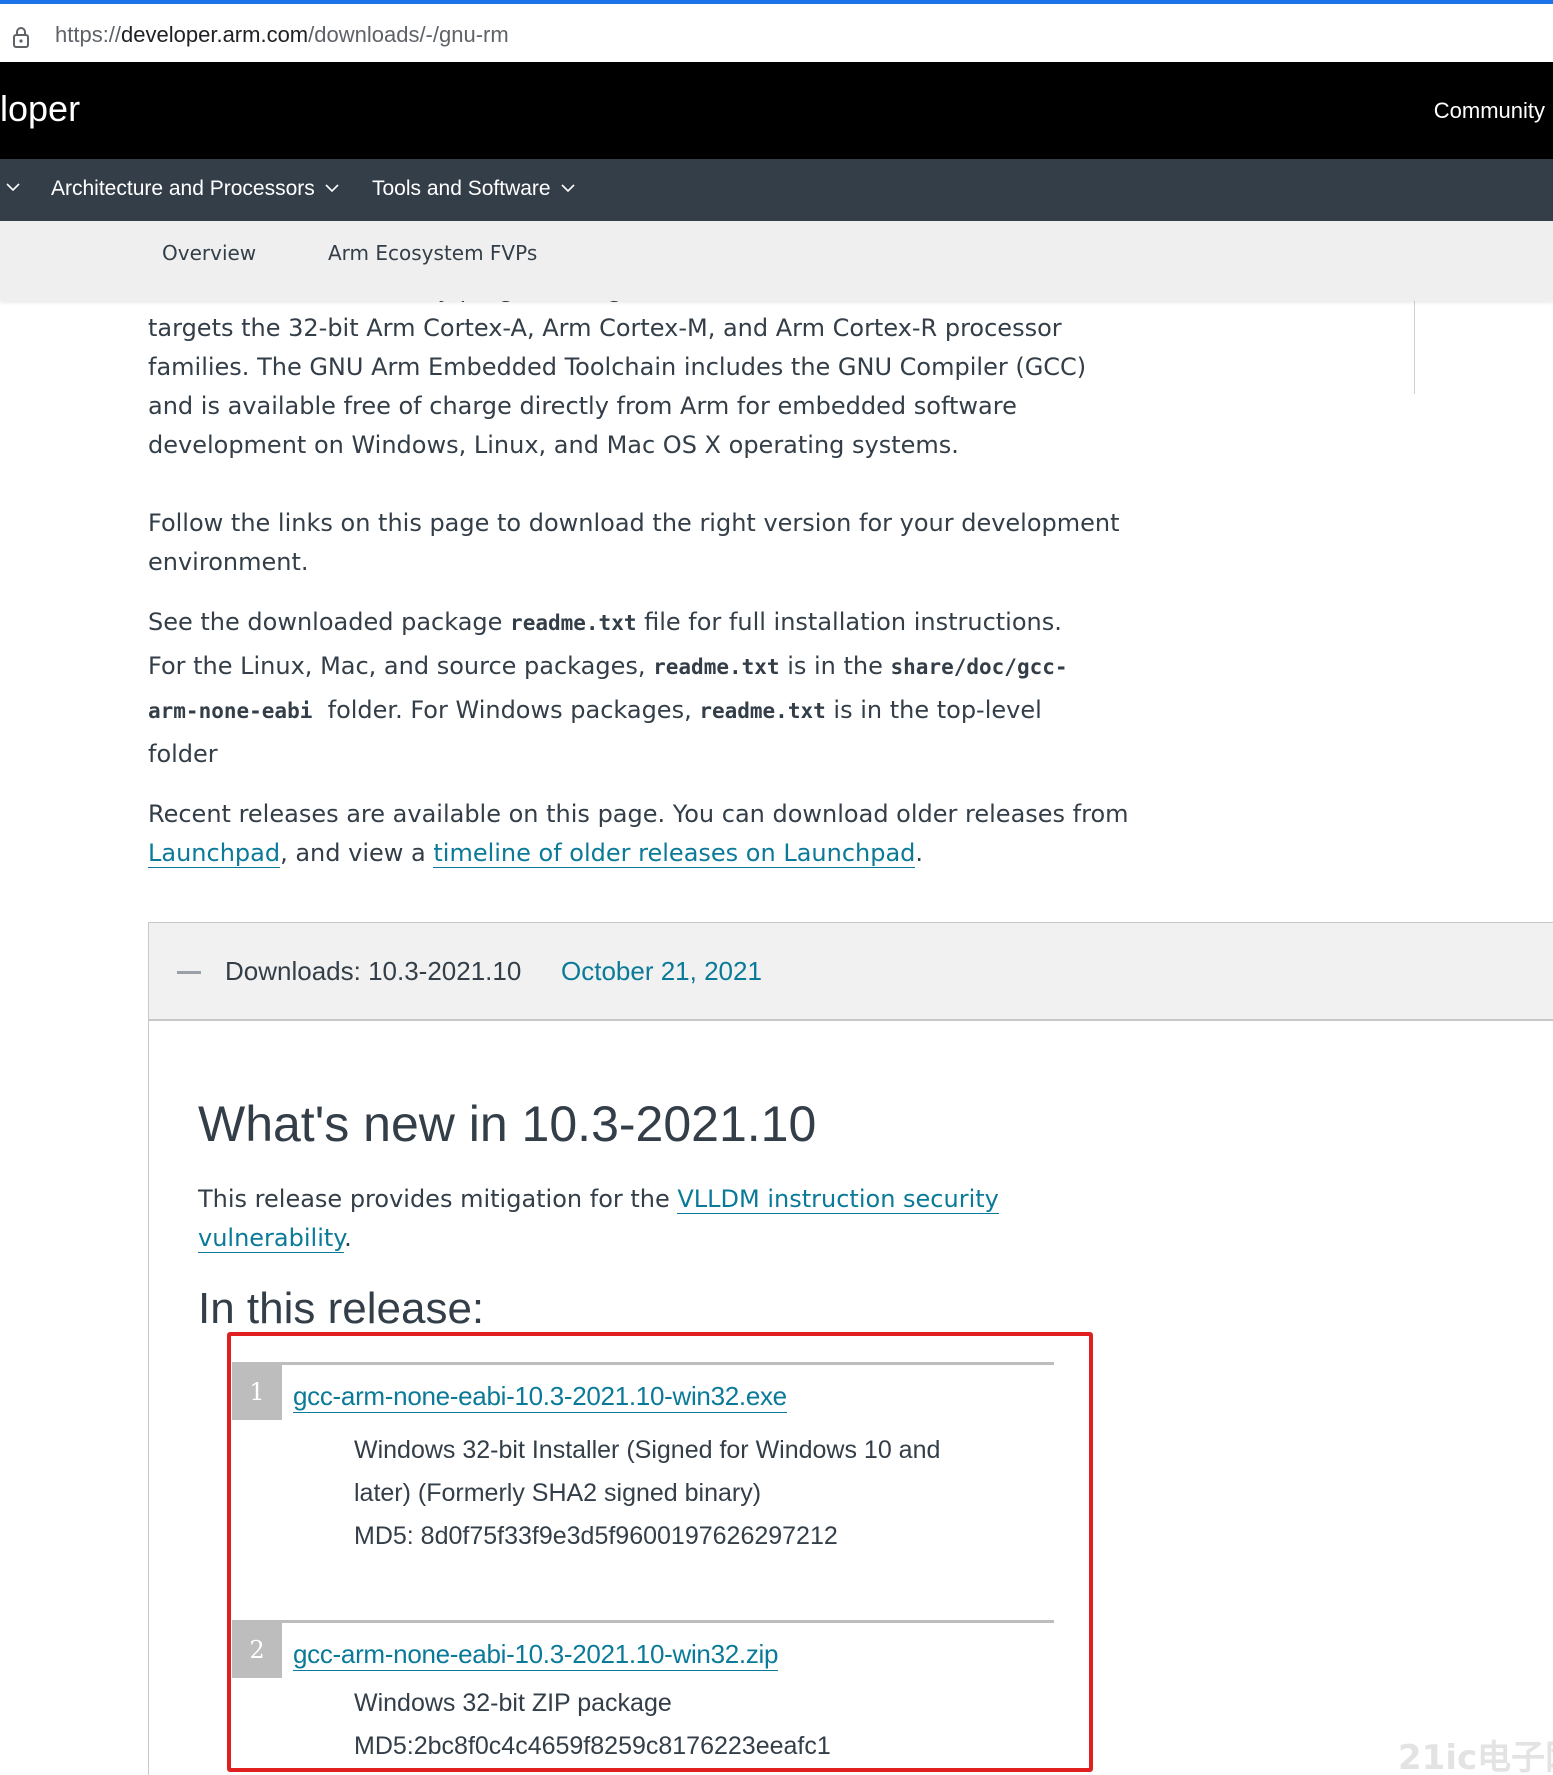  What do you see at coordinates (838, 1199) in the screenshot?
I see `vlldm-link: VLLDM instruction security` at bounding box center [838, 1199].